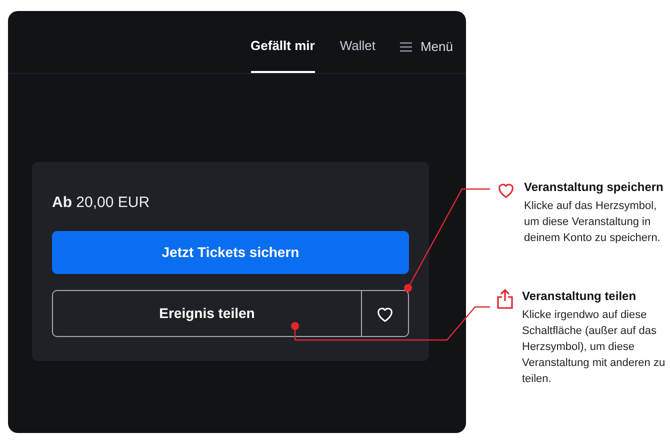 This screenshot has height=445, width=670. What do you see at coordinates (593, 222) in the screenshot?
I see `annotation-text: Klicke auf das Herzsymbol, um diese Veranstaltung in deinem Konto zu speichern.` at bounding box center [593, 222].